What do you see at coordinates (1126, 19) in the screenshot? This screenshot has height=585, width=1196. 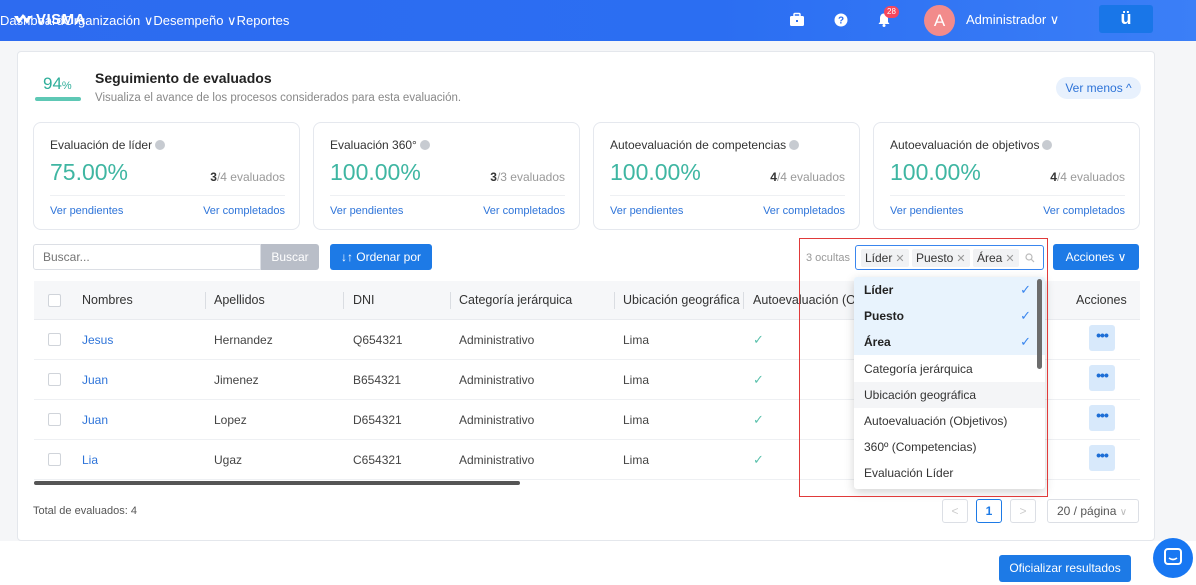 I see `app-button: ü` at bounding box center [1126, 19].